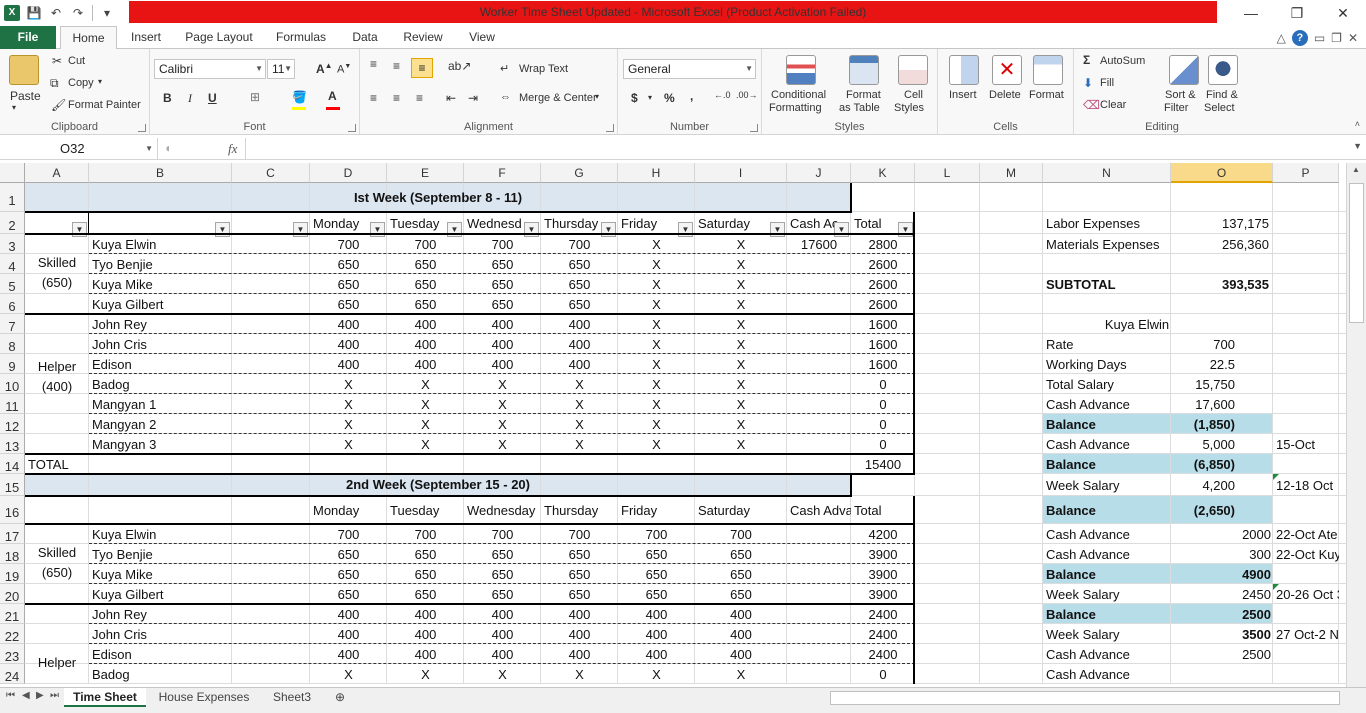 The image size is (1366, 713). What do you see at coordinates (12, 284) in the screenshot?
I see `row-header-5: 5` at bounding box center [12, 284].